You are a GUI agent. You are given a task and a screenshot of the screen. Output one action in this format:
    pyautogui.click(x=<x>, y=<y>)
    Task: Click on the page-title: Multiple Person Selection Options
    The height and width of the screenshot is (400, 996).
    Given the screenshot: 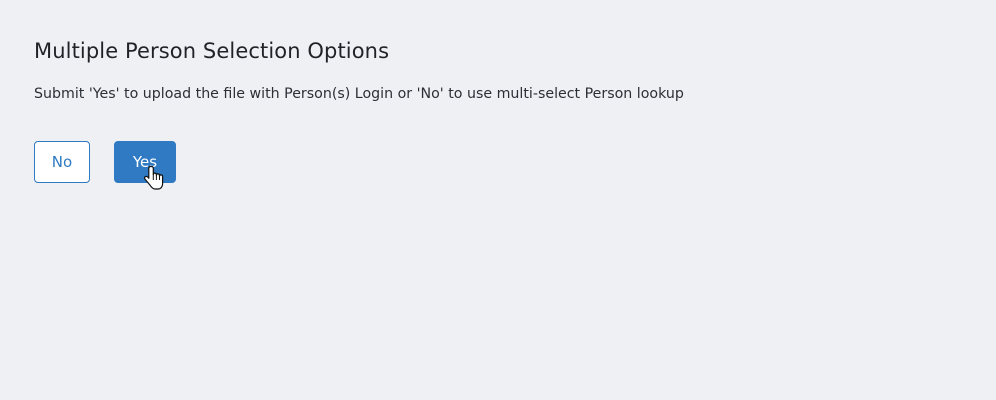 What is the action you would take?
    pyautogui.click(x=212, y=51)
    